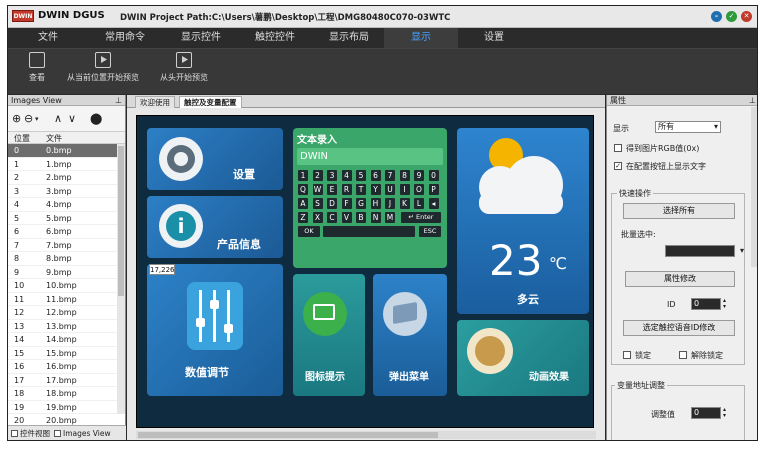 This screenshot has height=453, width=767. What do you see at coordinates (754, 187) in the screenshot?
I see `properties-scrollbar` at bounding box center [754, 187].